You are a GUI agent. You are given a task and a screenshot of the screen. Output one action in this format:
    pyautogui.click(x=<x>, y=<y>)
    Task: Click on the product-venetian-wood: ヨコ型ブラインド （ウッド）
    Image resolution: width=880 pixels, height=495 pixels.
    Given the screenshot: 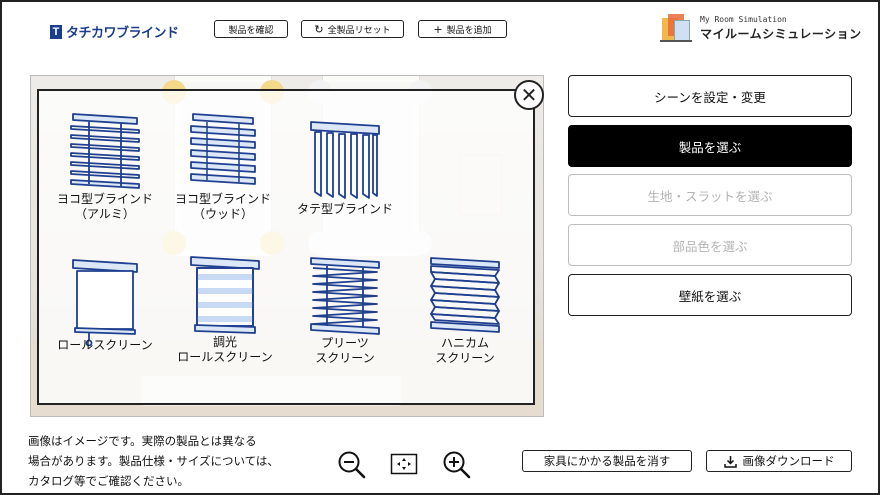 What is the action you would take?
    pyautogui.click(x=223, y=167)
    